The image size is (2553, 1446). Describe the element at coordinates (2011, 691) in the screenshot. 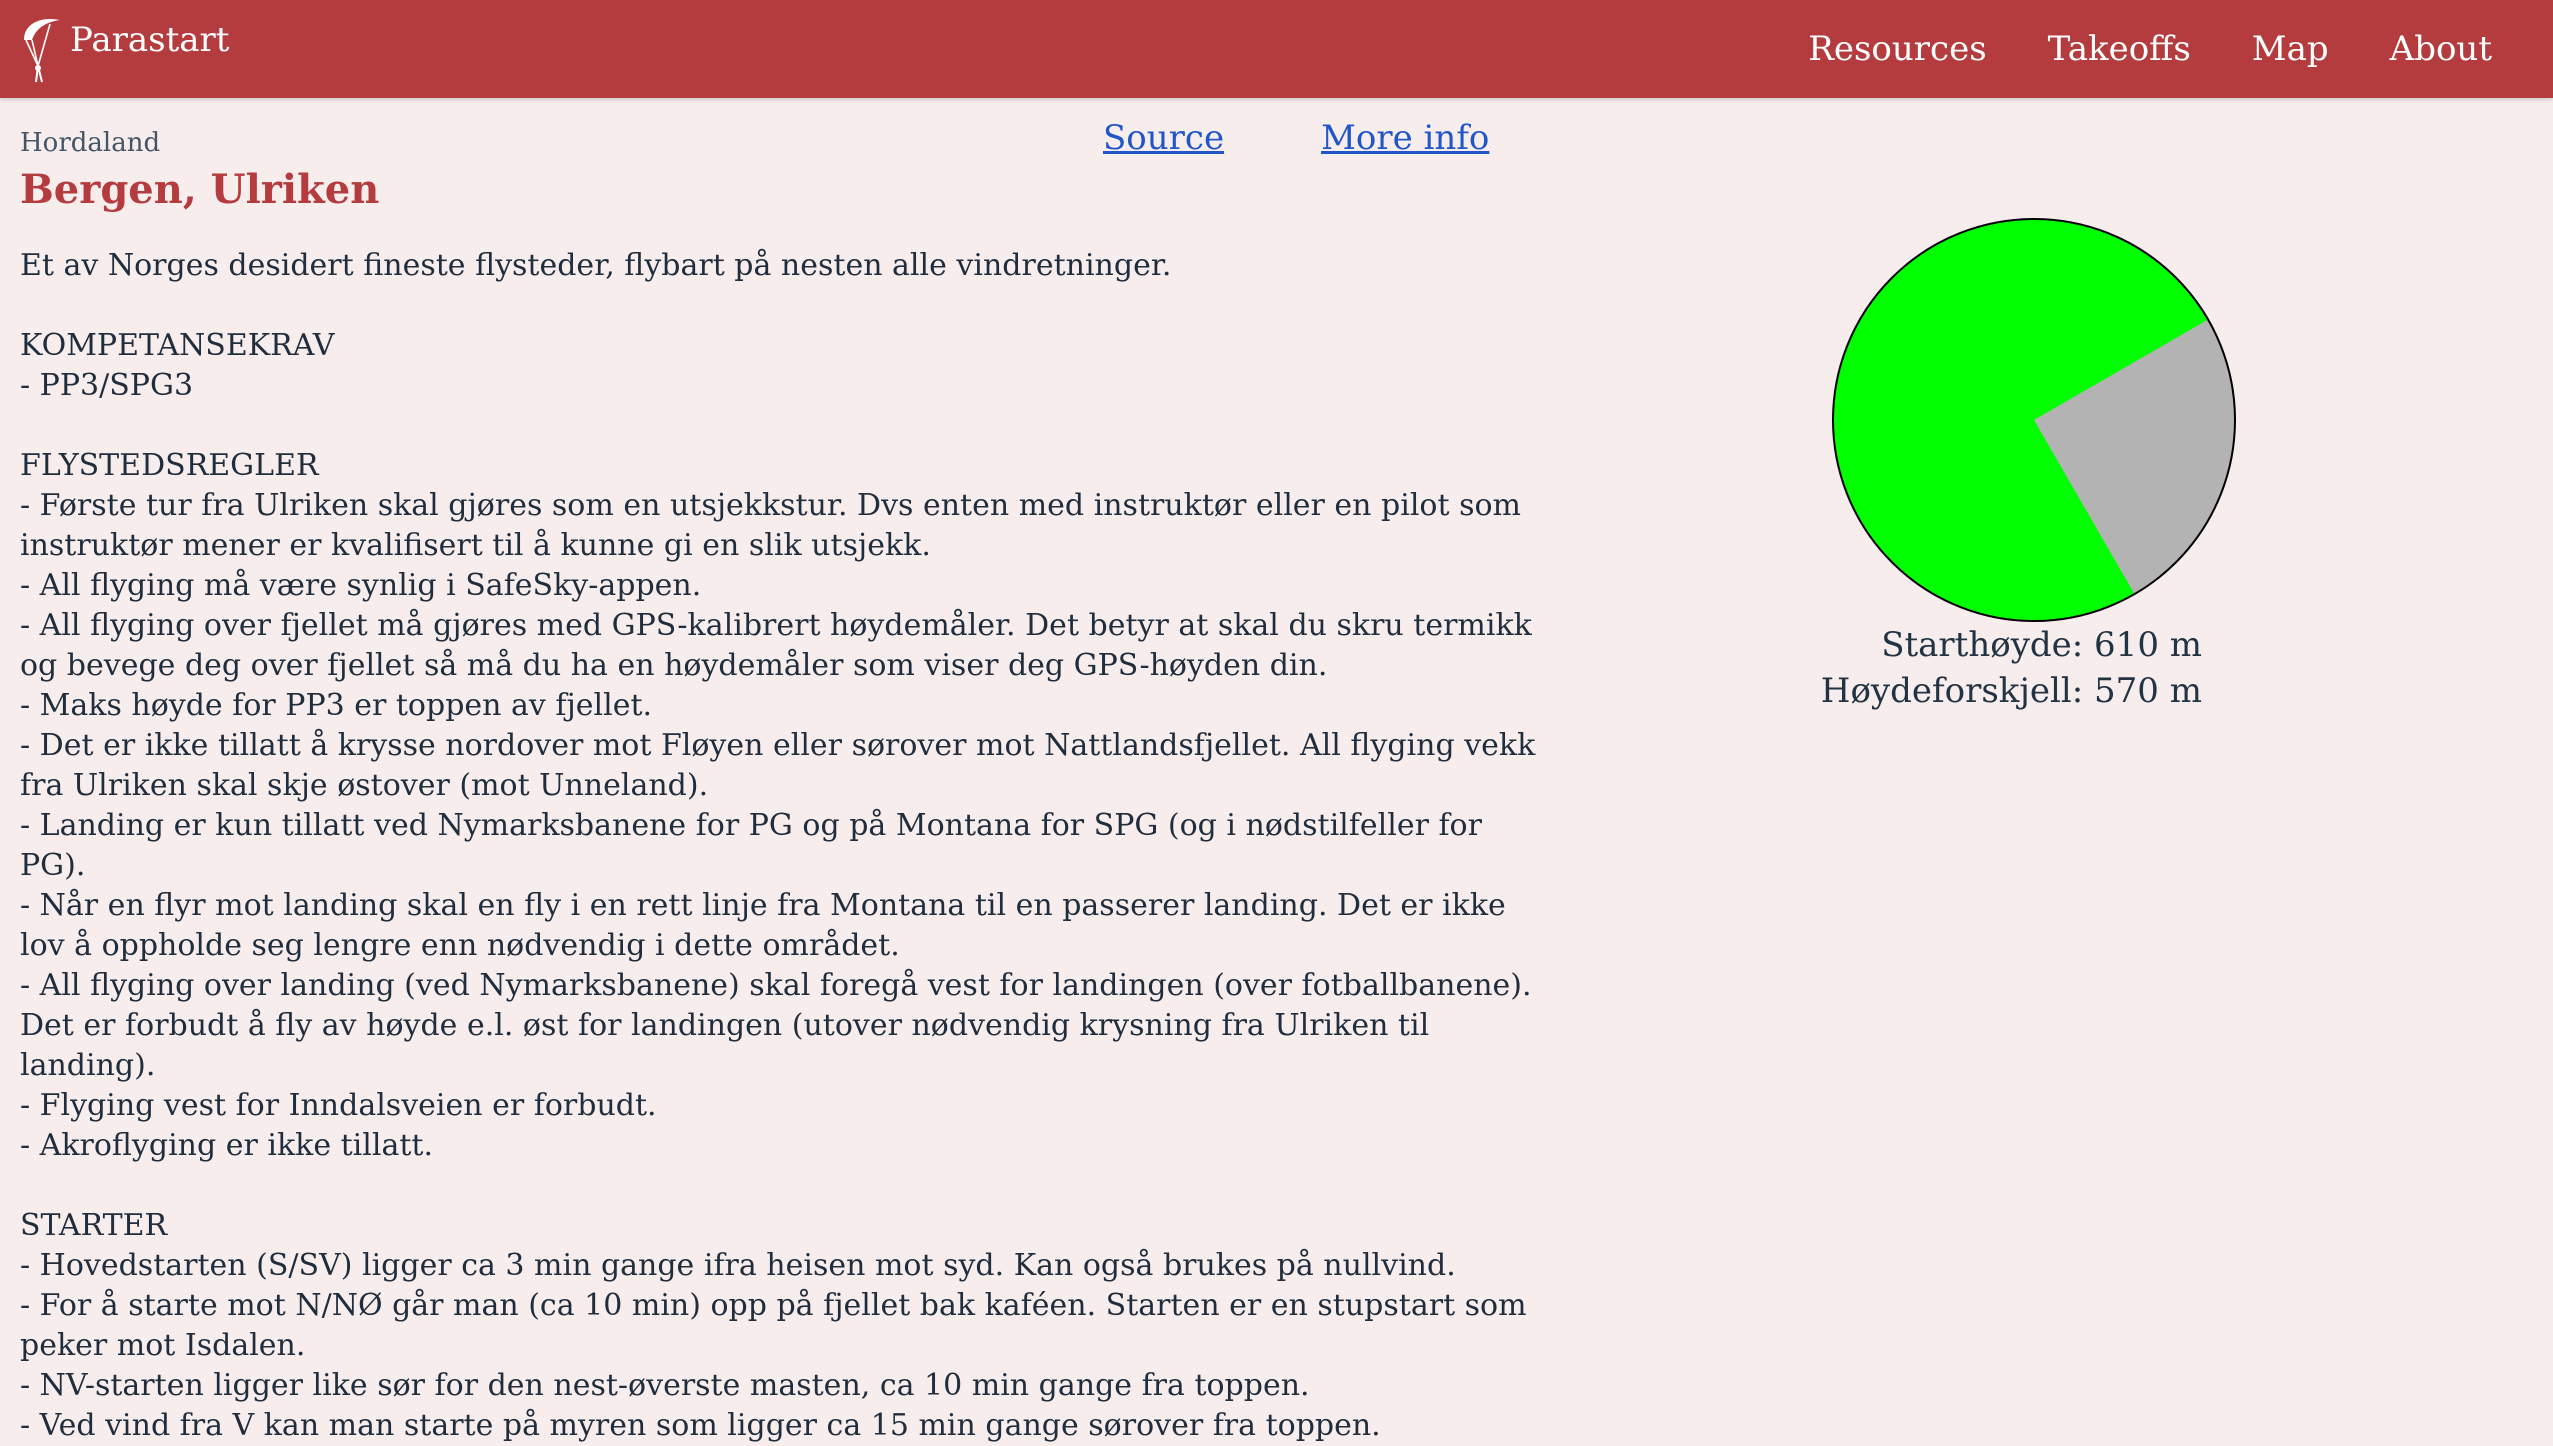

I see `height-difference: Høydeforskjell: 570 m` at that location.